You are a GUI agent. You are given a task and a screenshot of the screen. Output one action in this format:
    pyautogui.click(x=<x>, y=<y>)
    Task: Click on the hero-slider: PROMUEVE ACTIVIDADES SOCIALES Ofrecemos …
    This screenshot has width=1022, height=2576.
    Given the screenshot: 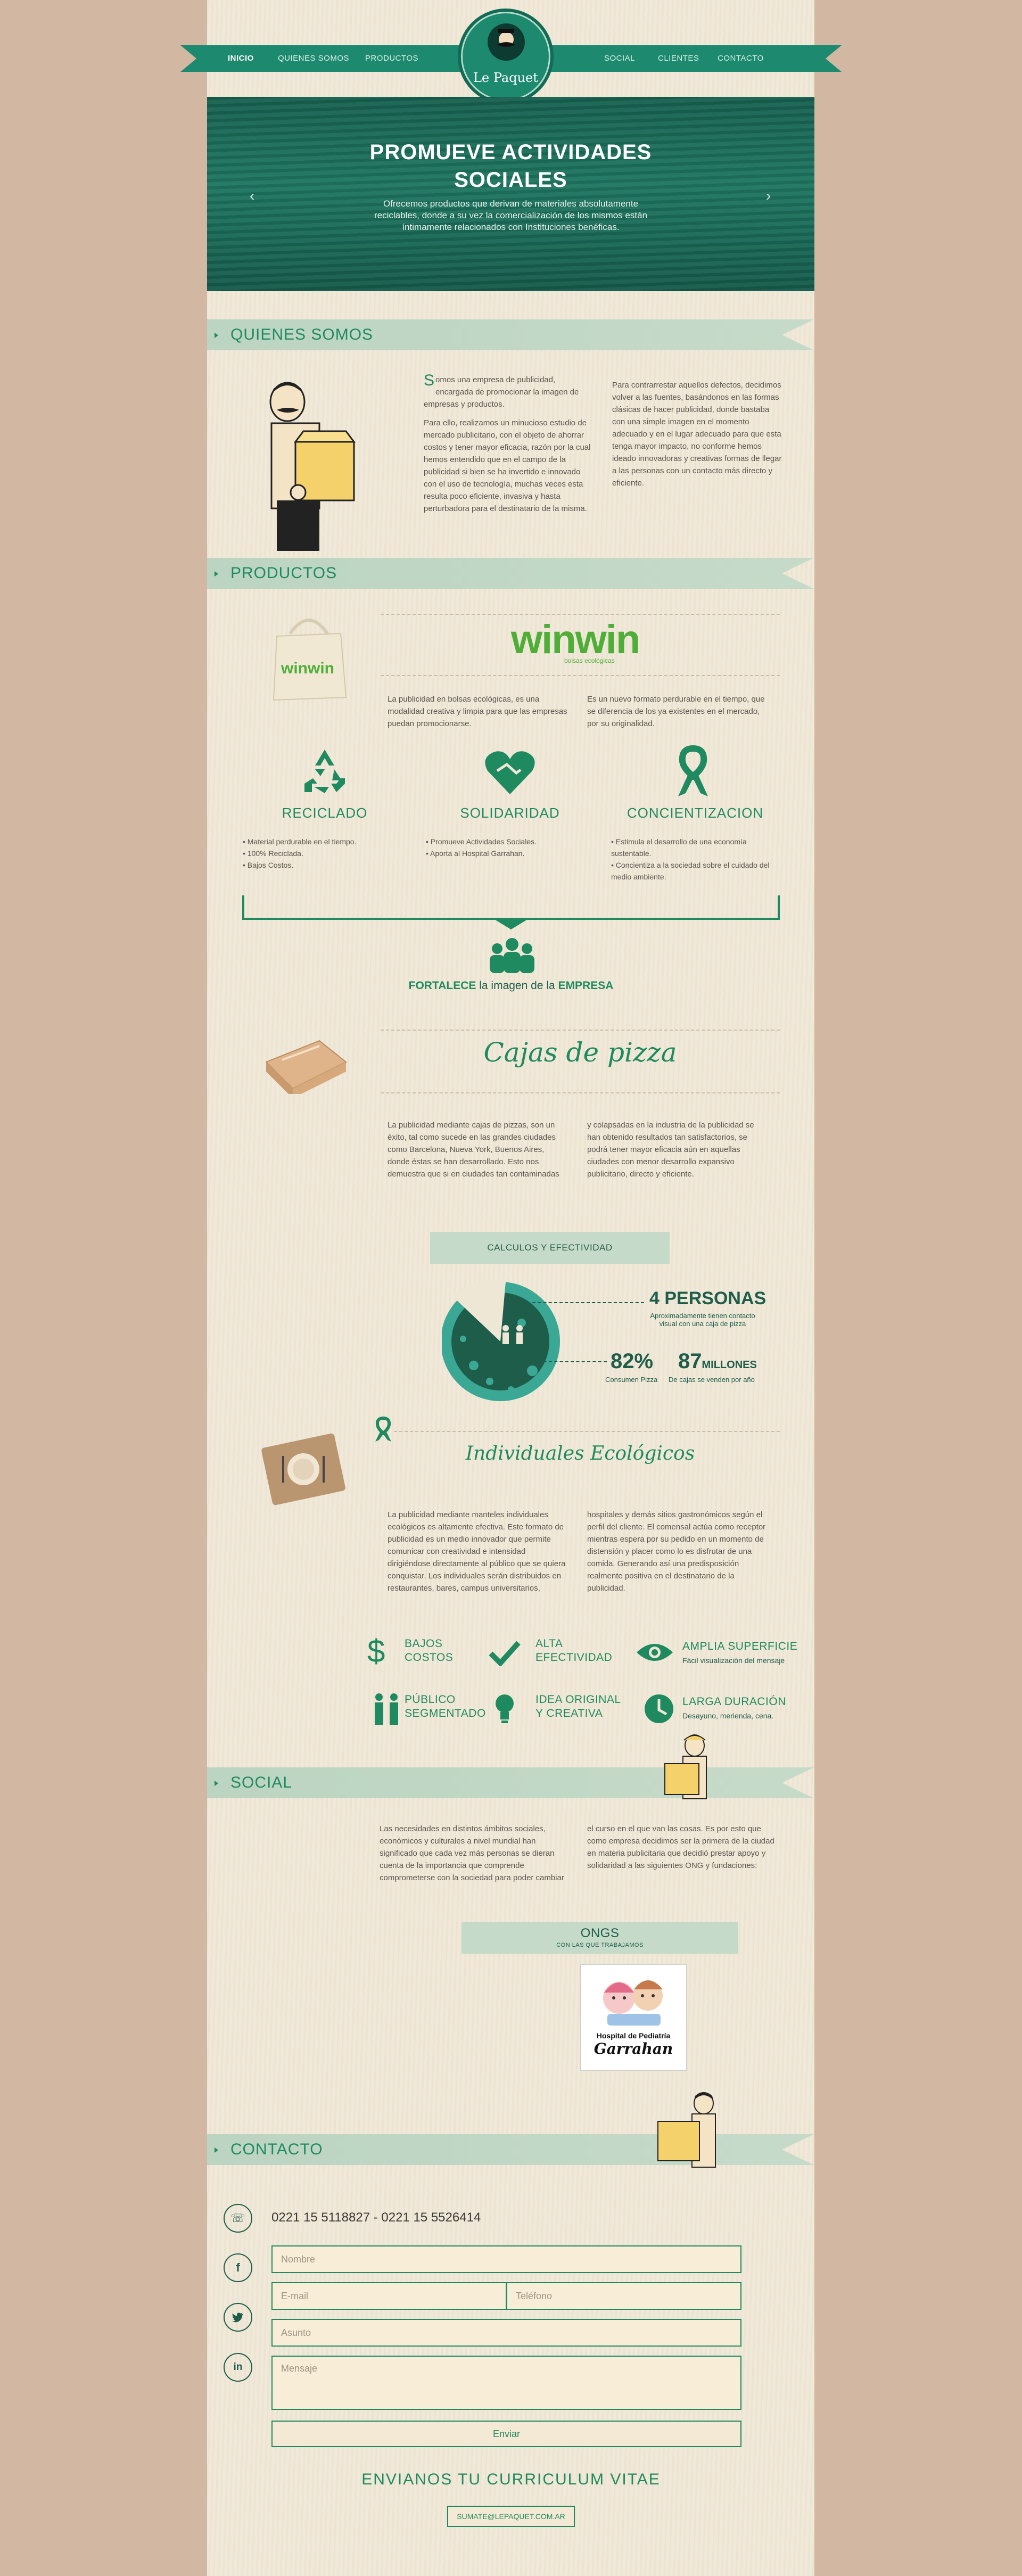 What is the action you would take?
    pyautogui.click(x=510, y=194)
    